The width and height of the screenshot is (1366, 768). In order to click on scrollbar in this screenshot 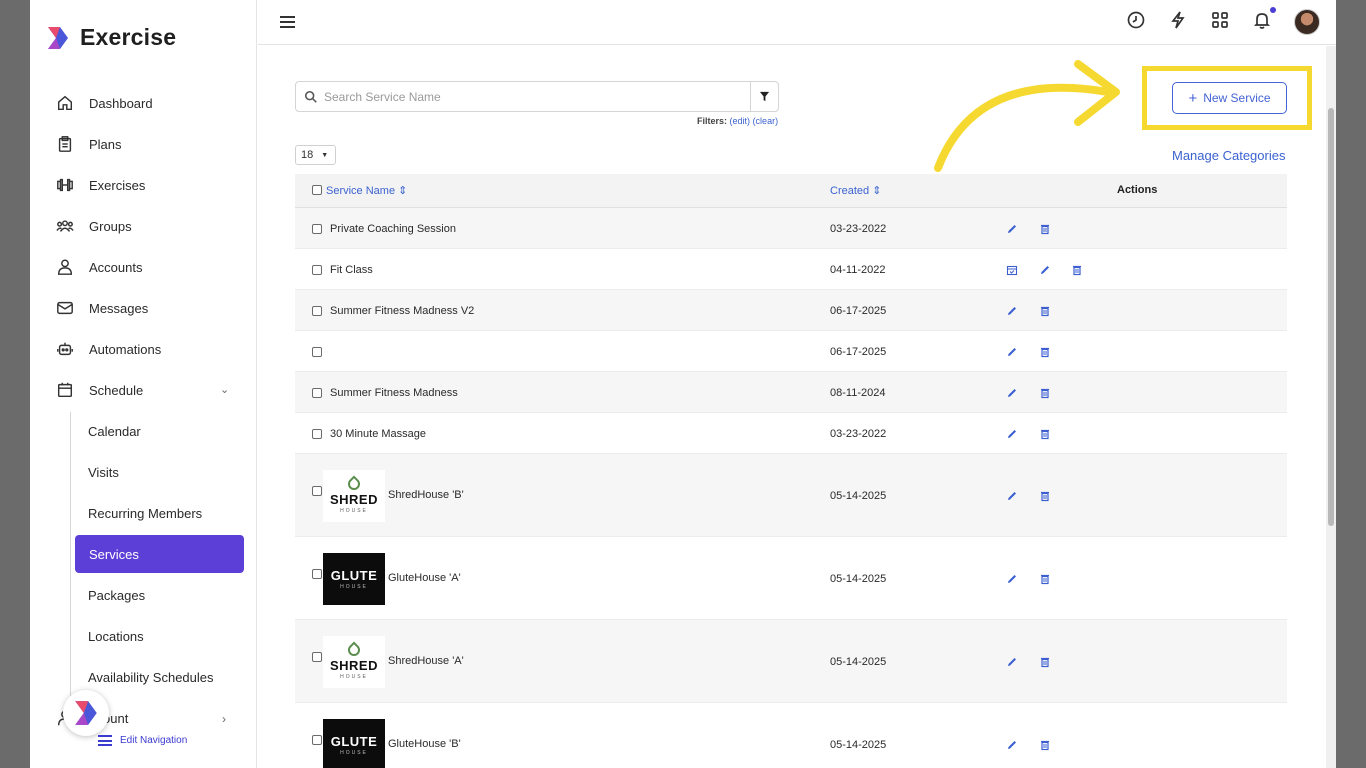, I will do `click(1331, 407)`.